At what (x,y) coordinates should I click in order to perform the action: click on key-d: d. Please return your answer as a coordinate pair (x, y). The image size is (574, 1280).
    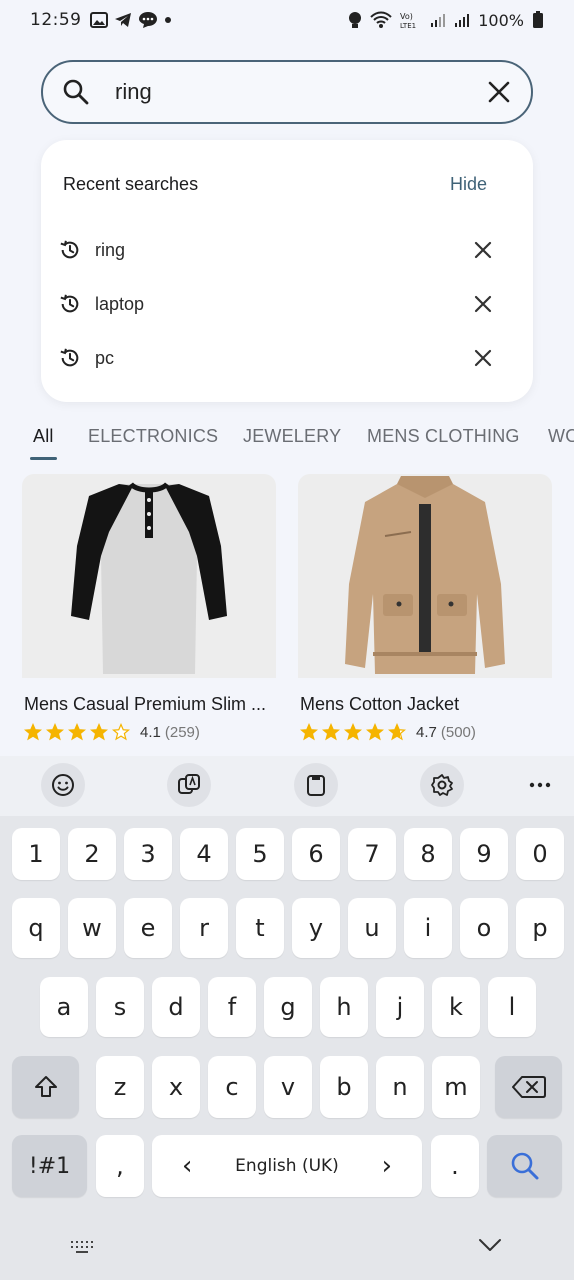
    Looking at the image, I should click on (176, 1007).